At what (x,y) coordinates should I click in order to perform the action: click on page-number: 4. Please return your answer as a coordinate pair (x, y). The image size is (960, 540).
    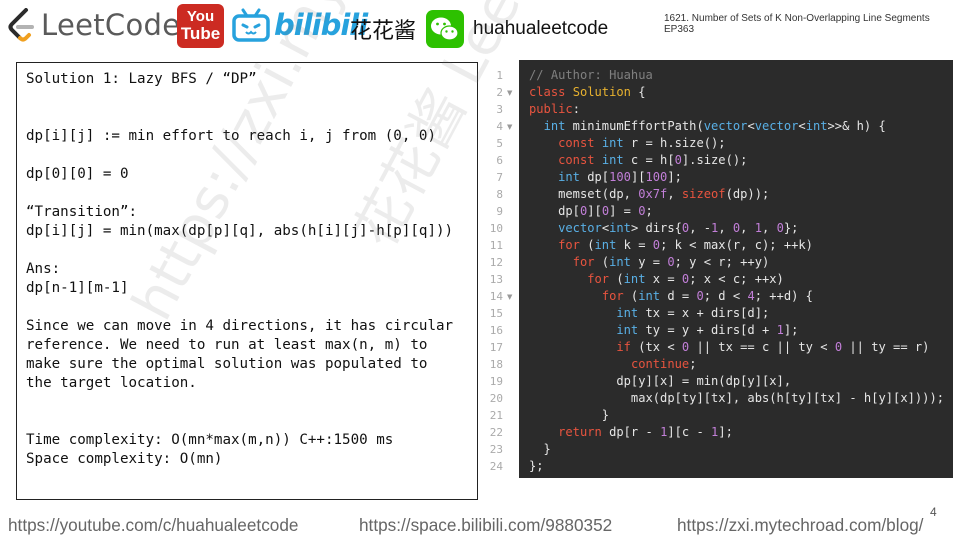
    Looking at the image, I should click on (933, 512).